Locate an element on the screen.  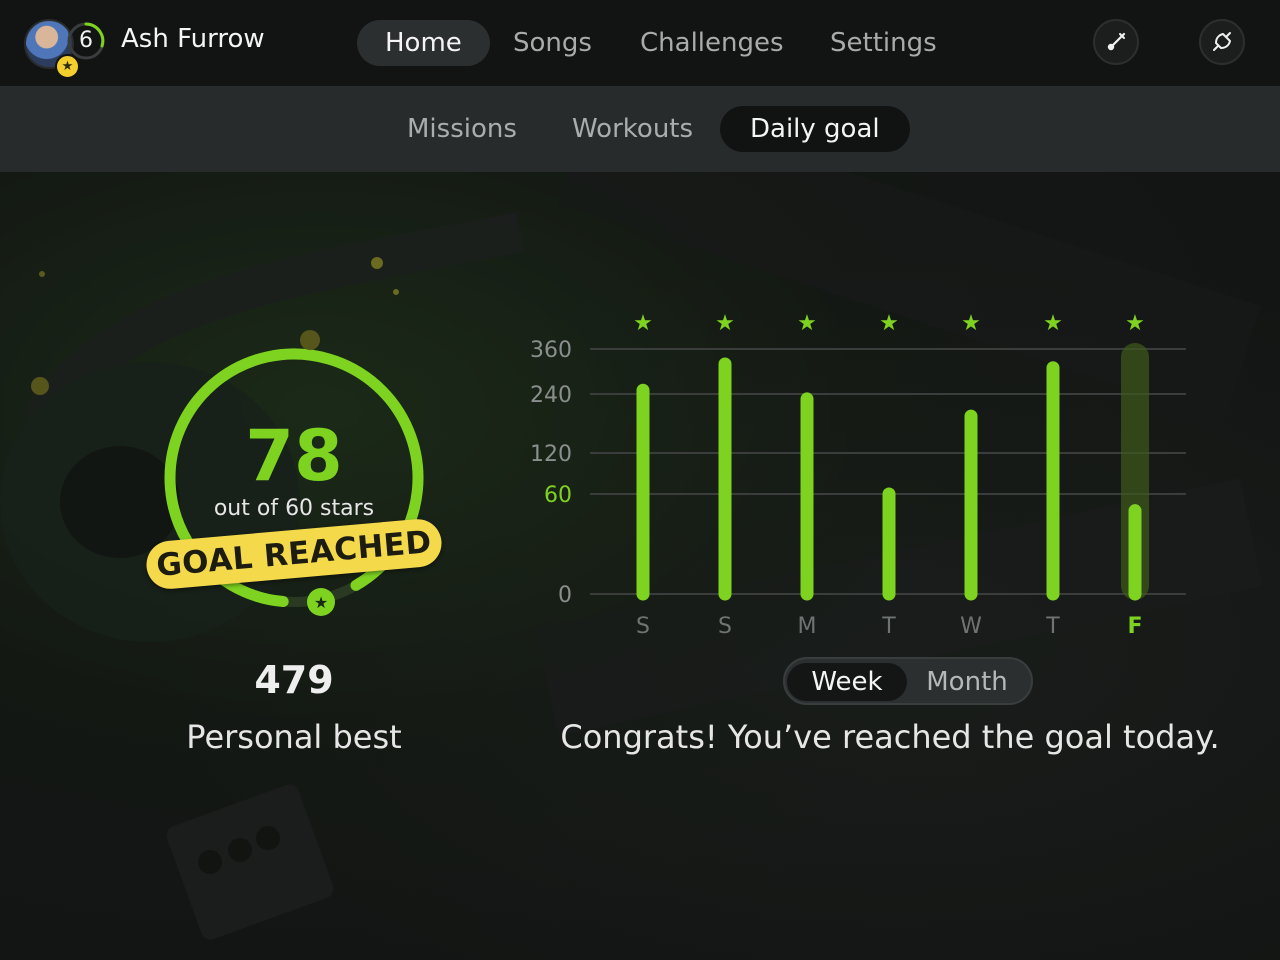
toggle-month: Month is located at coordinates (967, 682).